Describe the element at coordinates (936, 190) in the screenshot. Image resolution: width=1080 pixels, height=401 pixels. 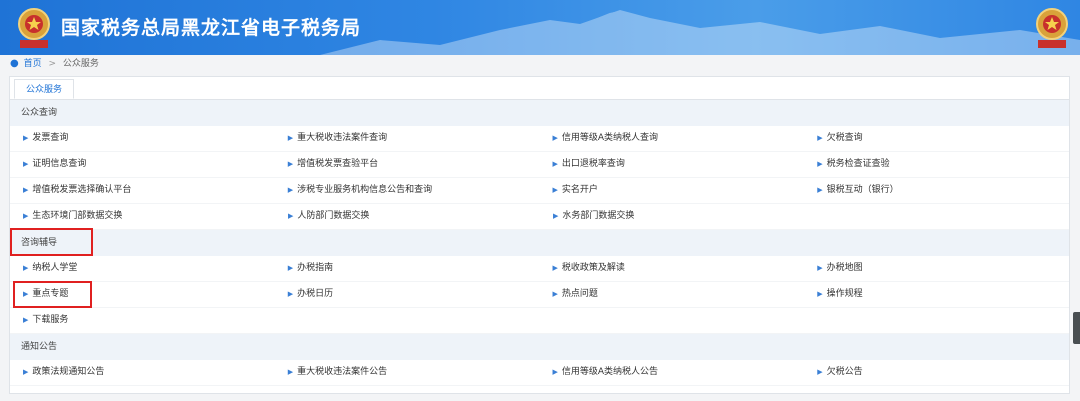
I see `menu-link: ▶ 银税互动（银行）` at that location.